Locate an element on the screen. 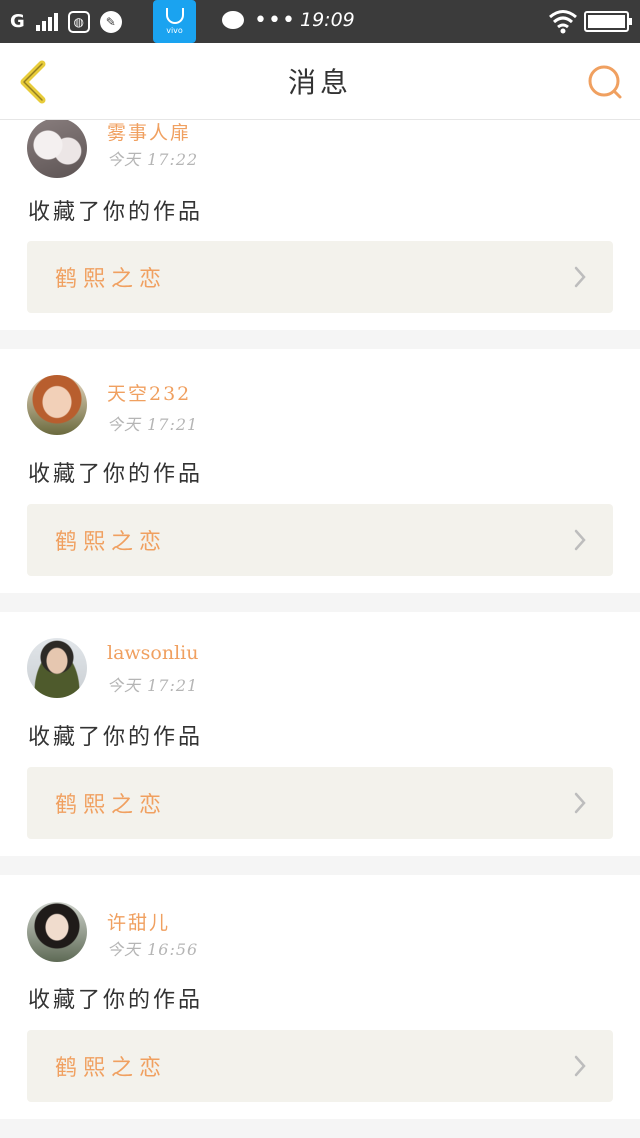  timestamp: 今天 16:56 is located at coordinates (153, 949).